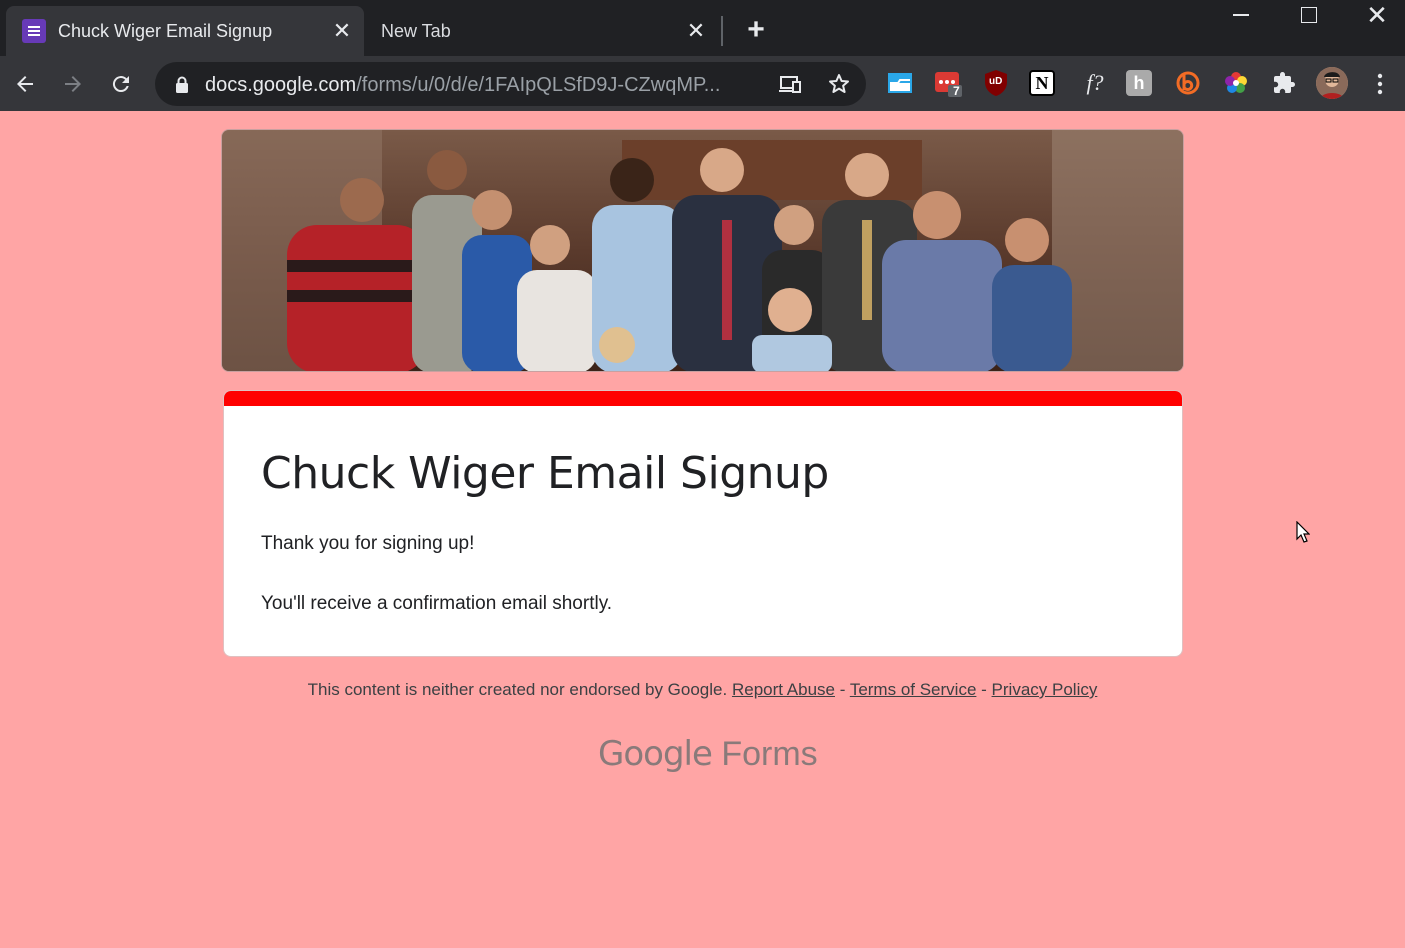  I want to click on puzzle-extensions-icon, so click(1284, 83).